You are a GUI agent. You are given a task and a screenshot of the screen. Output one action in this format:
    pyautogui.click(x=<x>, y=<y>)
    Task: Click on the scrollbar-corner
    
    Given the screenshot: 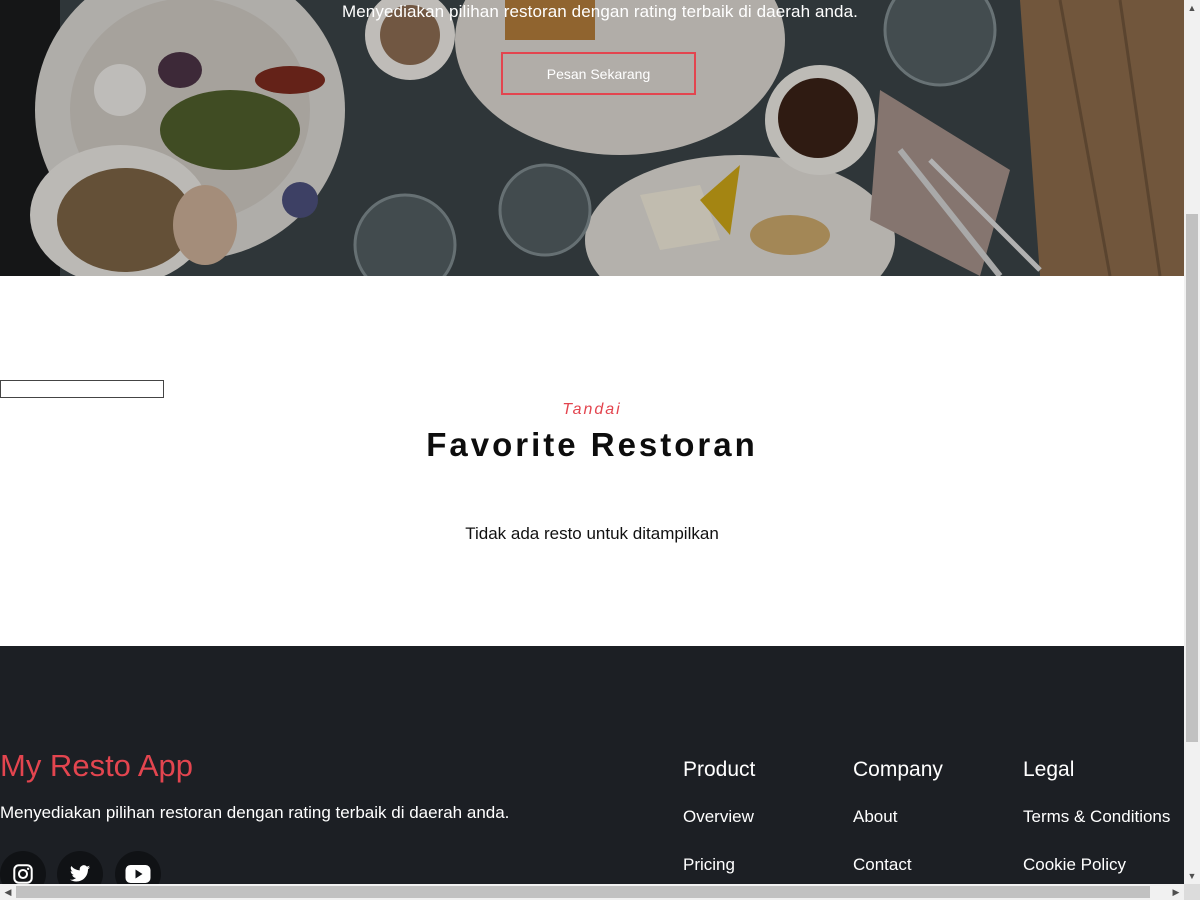 What is the action you would take?
    pyautogui.click(x=1192, y=892)
    